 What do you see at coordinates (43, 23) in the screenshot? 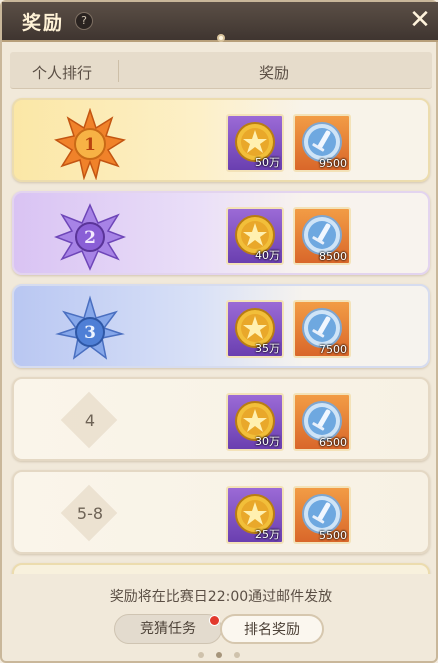
I see `panel-title: 奖励` at bounding box center [43, 23].